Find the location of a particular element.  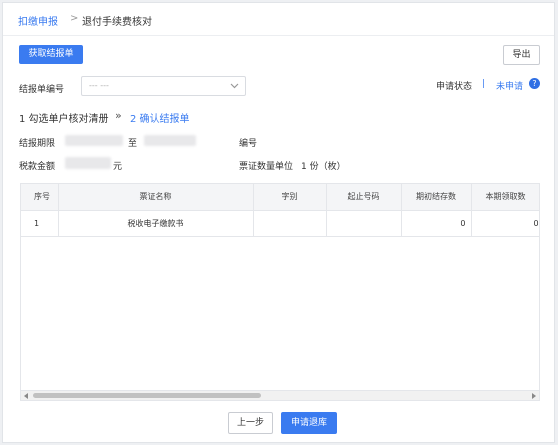

column-header-name: 票证名称 is located at coordinates (156, 197).